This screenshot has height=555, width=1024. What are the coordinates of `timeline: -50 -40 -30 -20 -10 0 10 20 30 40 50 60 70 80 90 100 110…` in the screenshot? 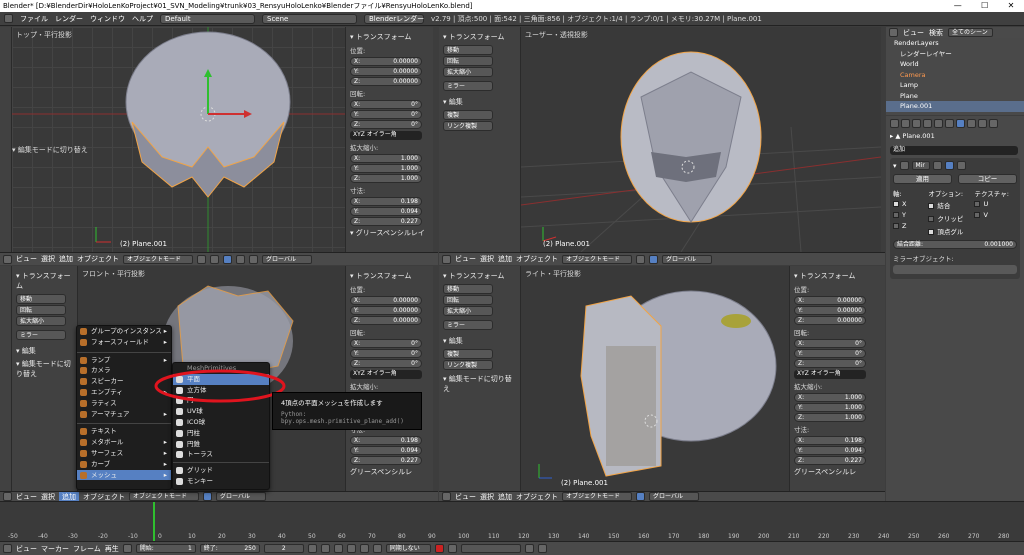 It's located at (512, 521).